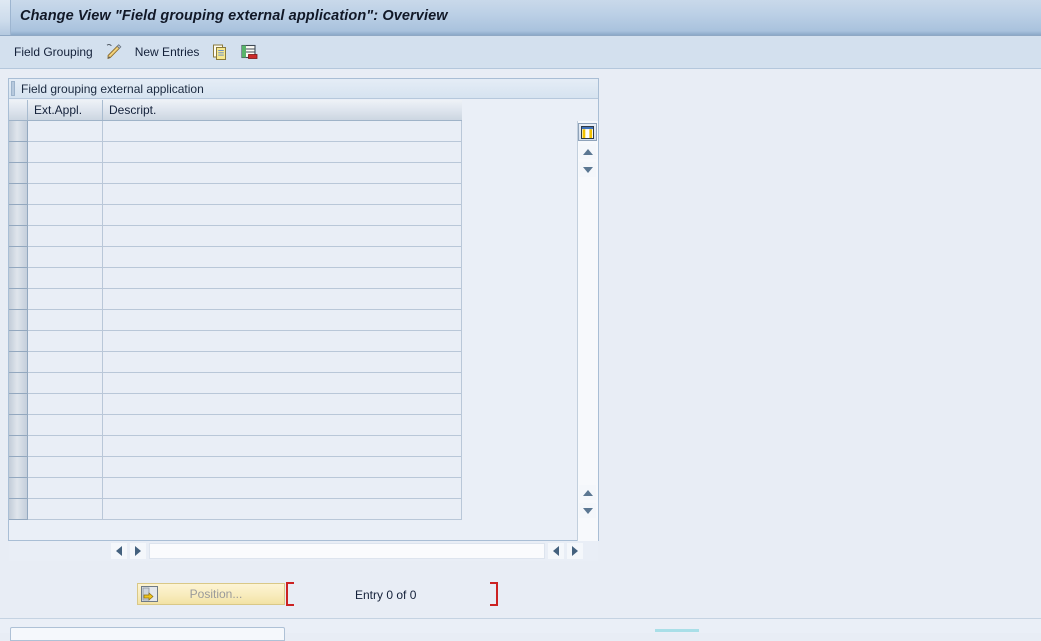 This screenshot has height=641, width=1041. Describe the element at coordinates (18, 110) in the screenshot. I see `select-all-header-cell` at that location.